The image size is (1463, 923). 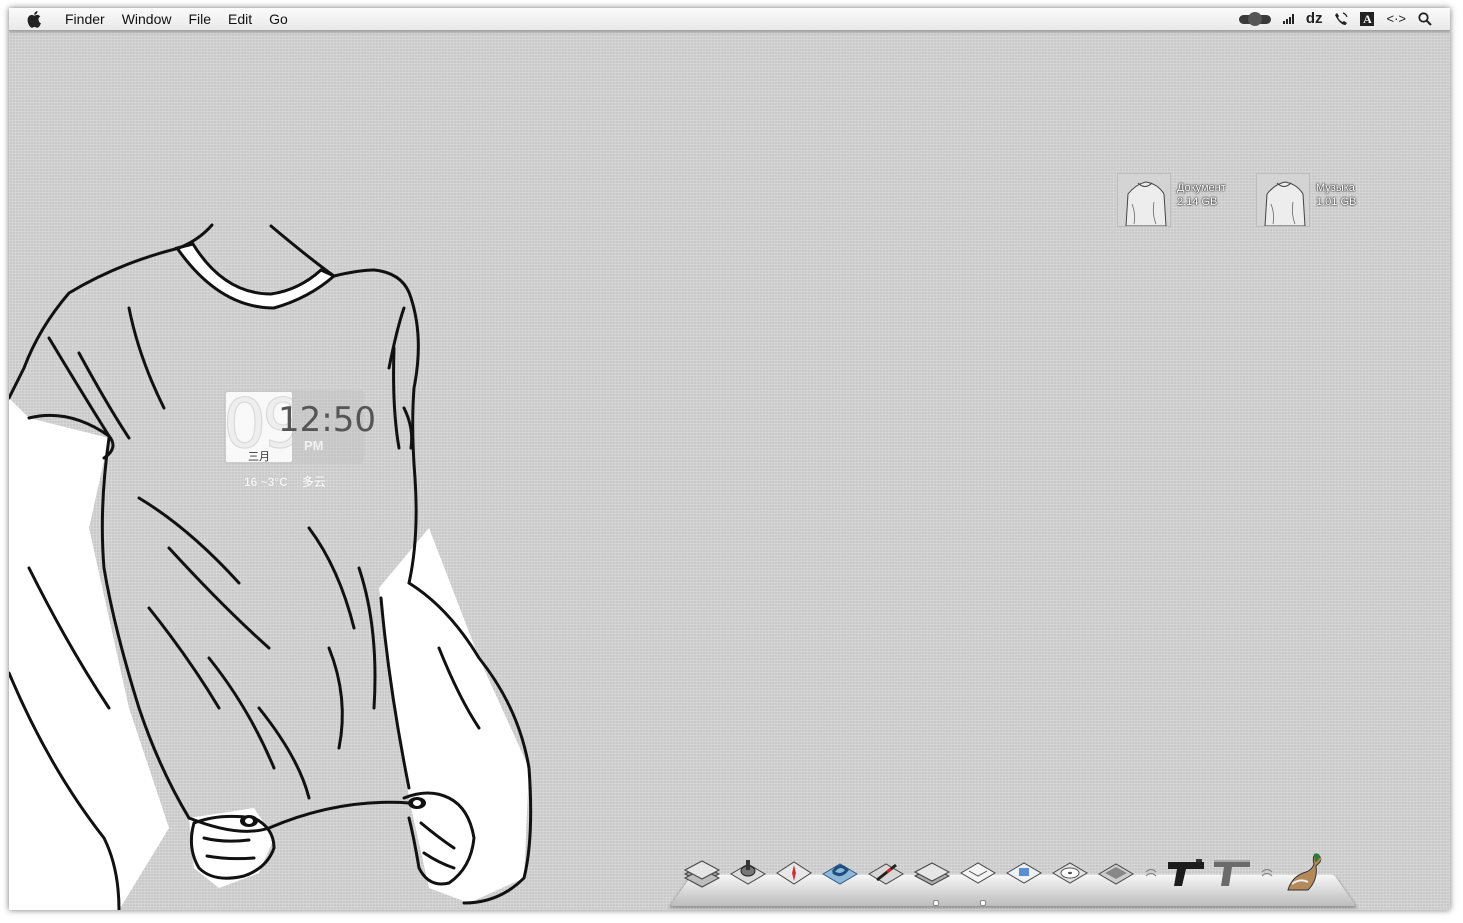 I want to click on signal-icon, so click(x=1288, y=19).